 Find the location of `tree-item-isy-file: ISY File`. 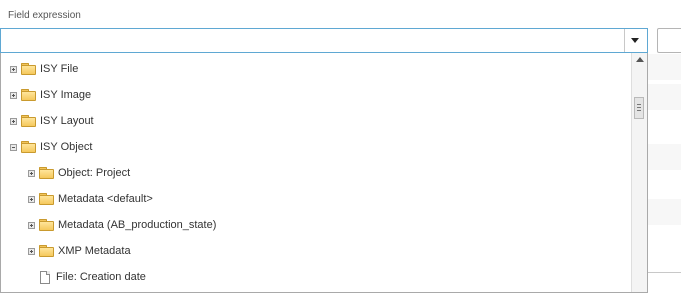

tree-item-isy-file: ISY File is located at coordinates (44, 69).